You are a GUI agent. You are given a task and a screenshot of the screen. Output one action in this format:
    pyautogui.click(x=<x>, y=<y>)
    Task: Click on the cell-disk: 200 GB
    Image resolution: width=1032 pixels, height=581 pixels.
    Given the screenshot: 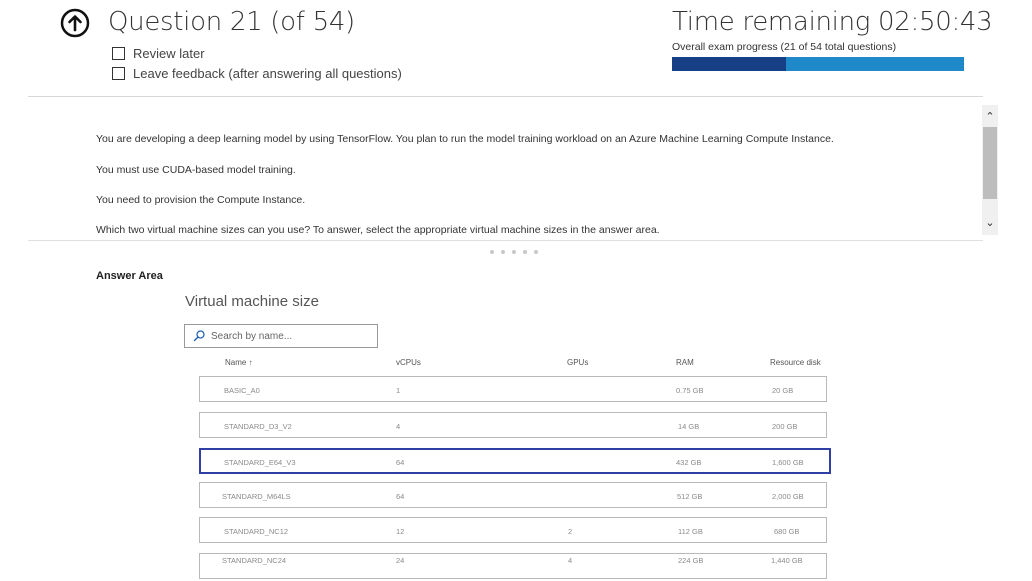 What is the action you would take?
    pyautogui.click(x=785, y=426)
    